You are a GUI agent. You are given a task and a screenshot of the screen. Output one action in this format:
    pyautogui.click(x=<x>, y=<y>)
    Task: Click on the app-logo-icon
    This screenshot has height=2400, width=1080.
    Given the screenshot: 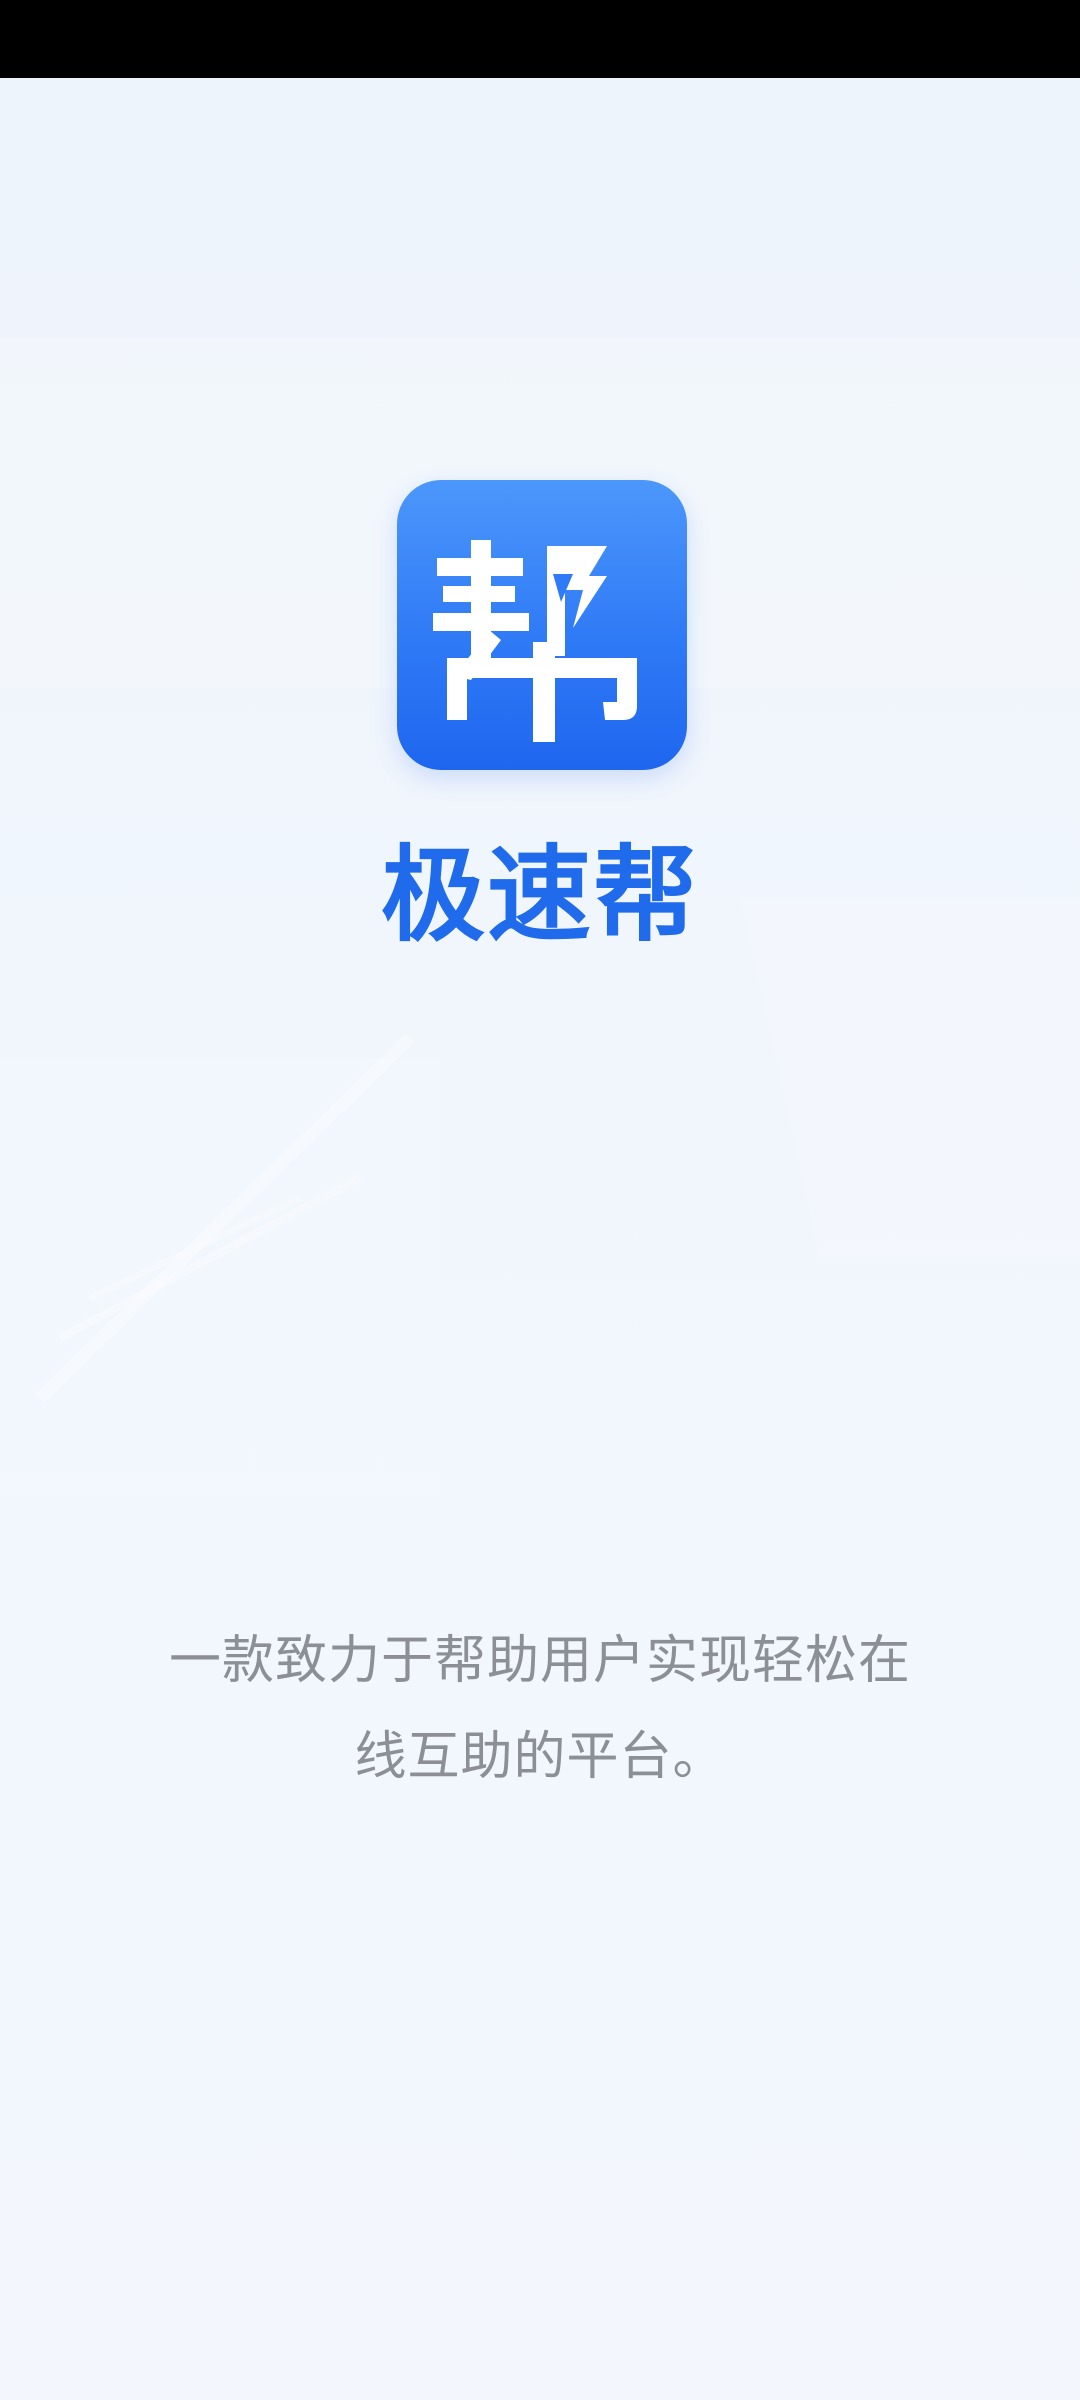 What is the action you would take?
    pyautogui.click(x=542, y=625)
    